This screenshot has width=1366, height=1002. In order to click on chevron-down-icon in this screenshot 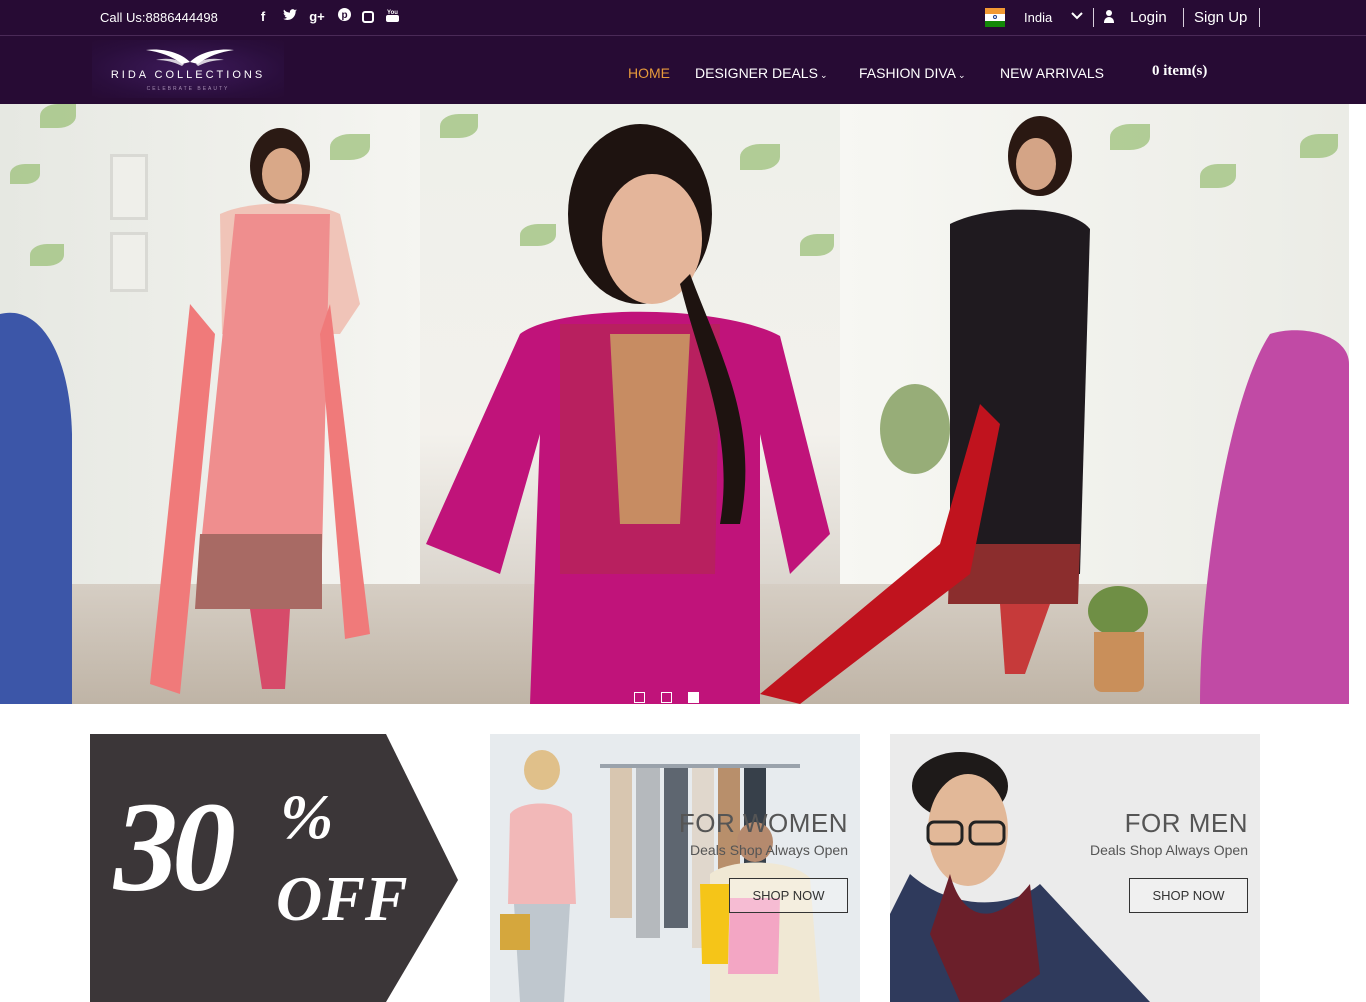, I will do `click(1077, 17)`.